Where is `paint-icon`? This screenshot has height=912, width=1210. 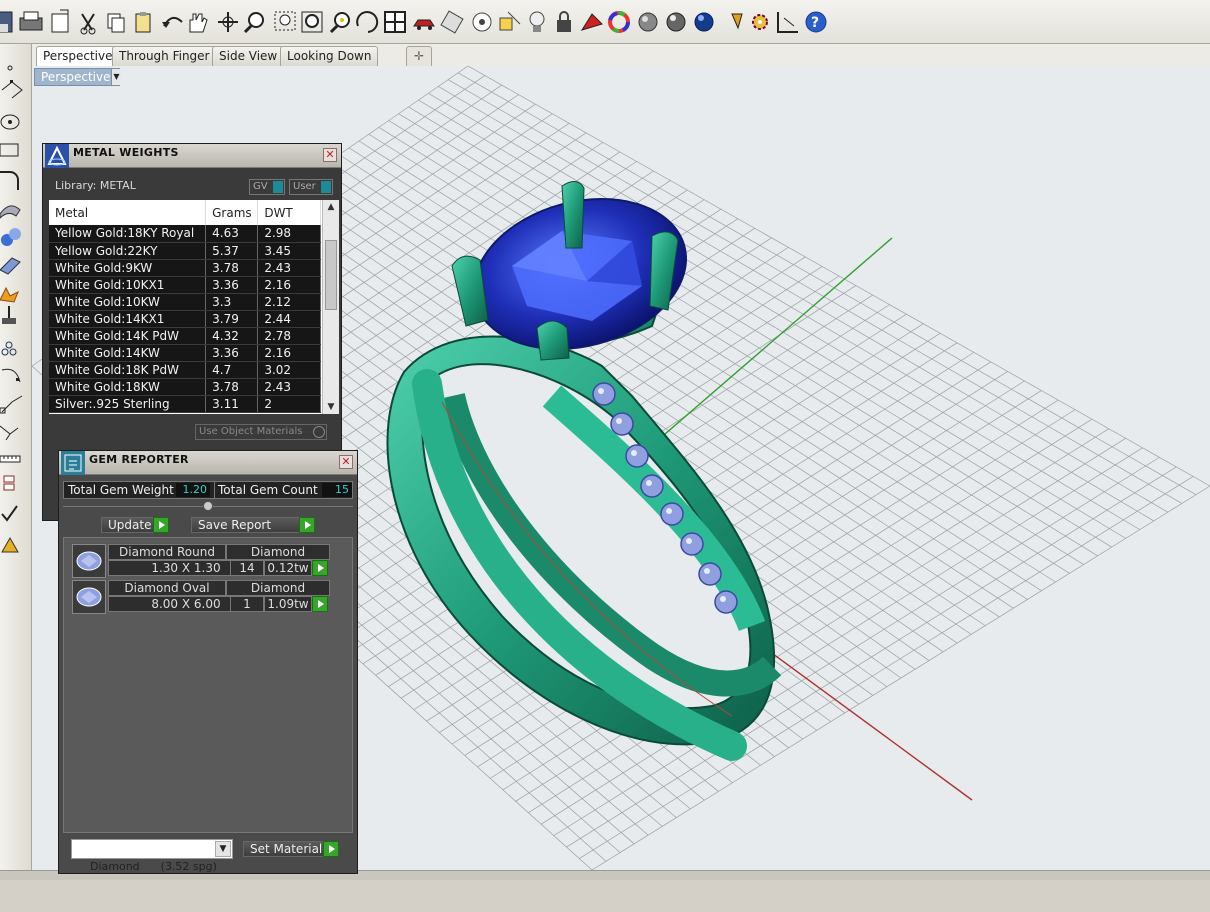 paint-icon is located at coordinates (10, 544).